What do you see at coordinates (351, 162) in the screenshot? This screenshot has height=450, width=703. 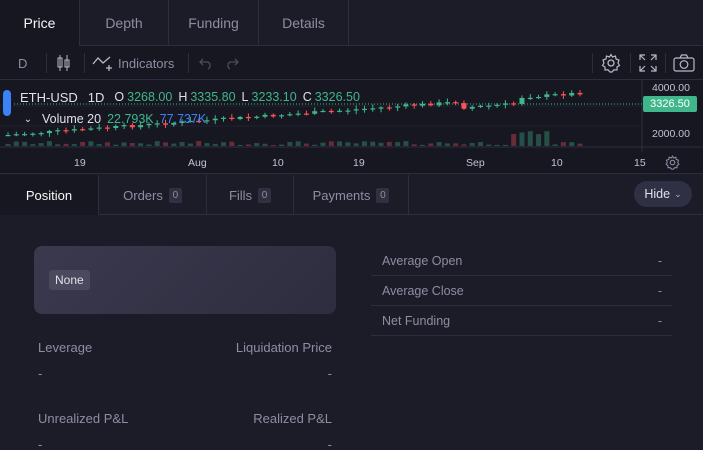 I see `time-axis: 19 Aug 10 19 Sep 10 15` at bounding box center [351, 162].